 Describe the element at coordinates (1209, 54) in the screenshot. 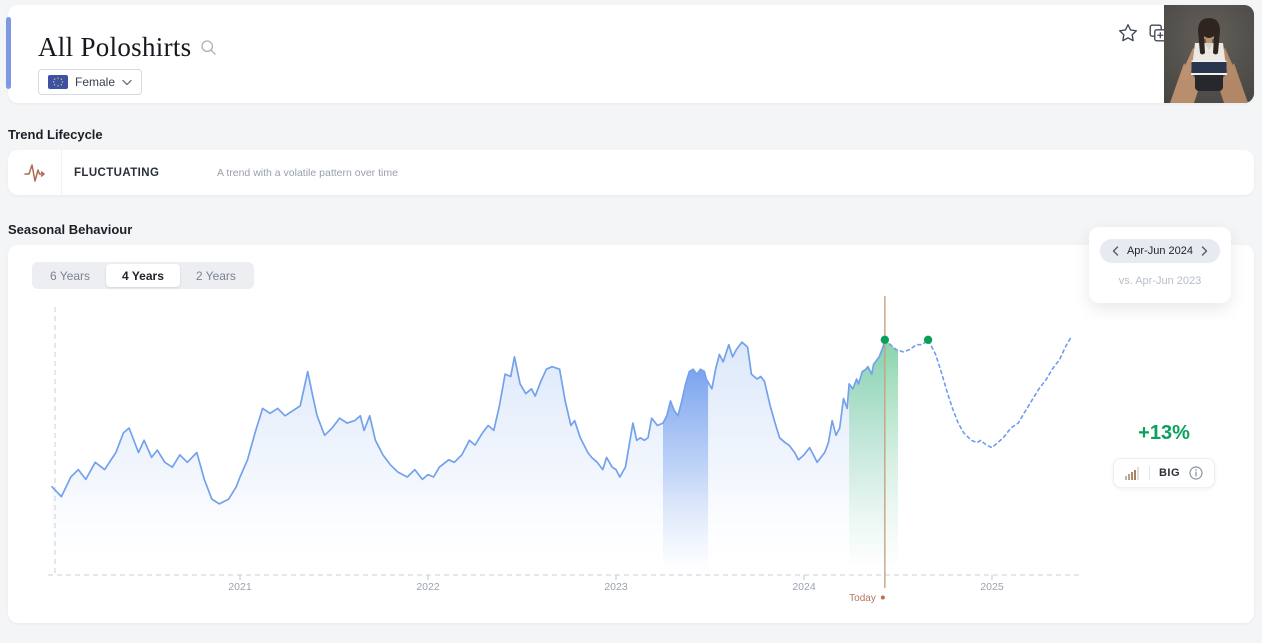

I see `product-photo` at that location.